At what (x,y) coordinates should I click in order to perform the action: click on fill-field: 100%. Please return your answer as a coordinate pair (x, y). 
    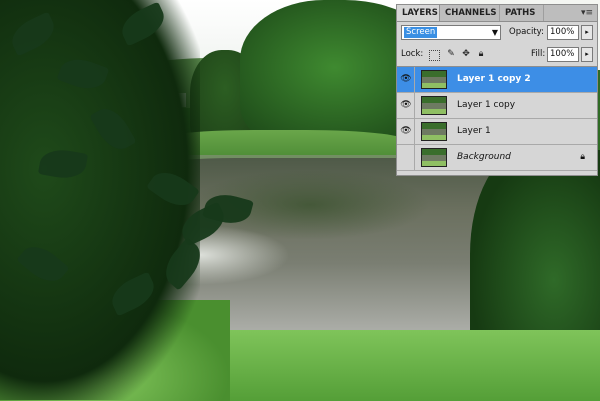
    Looking at the image, I should click on (563, 54).